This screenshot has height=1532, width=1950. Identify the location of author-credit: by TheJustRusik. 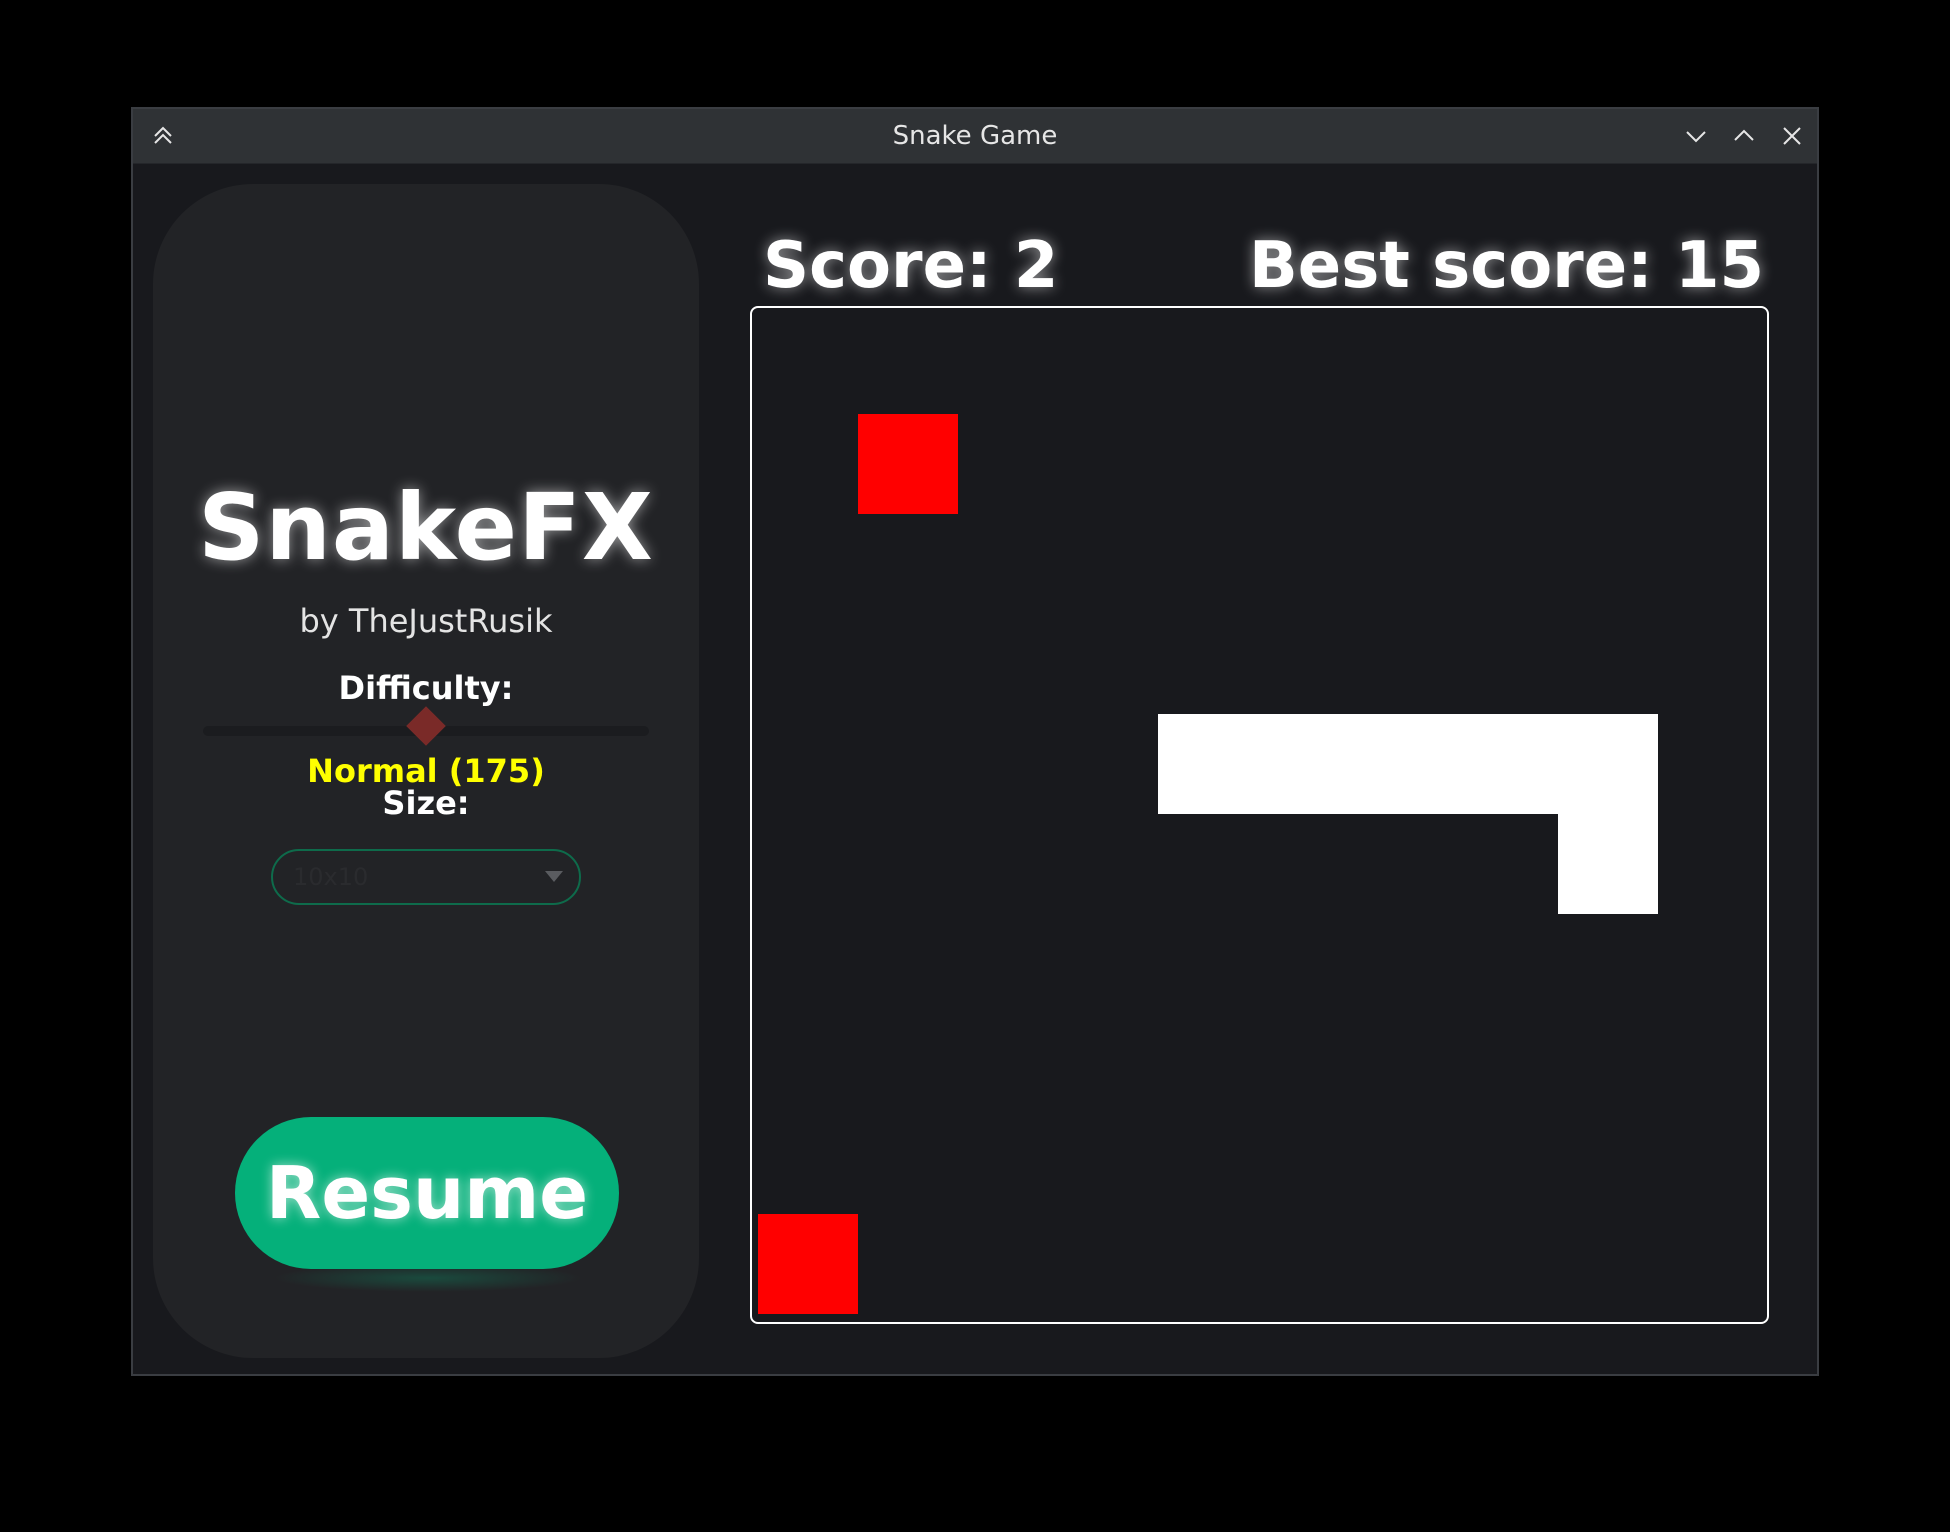
(426, 621).